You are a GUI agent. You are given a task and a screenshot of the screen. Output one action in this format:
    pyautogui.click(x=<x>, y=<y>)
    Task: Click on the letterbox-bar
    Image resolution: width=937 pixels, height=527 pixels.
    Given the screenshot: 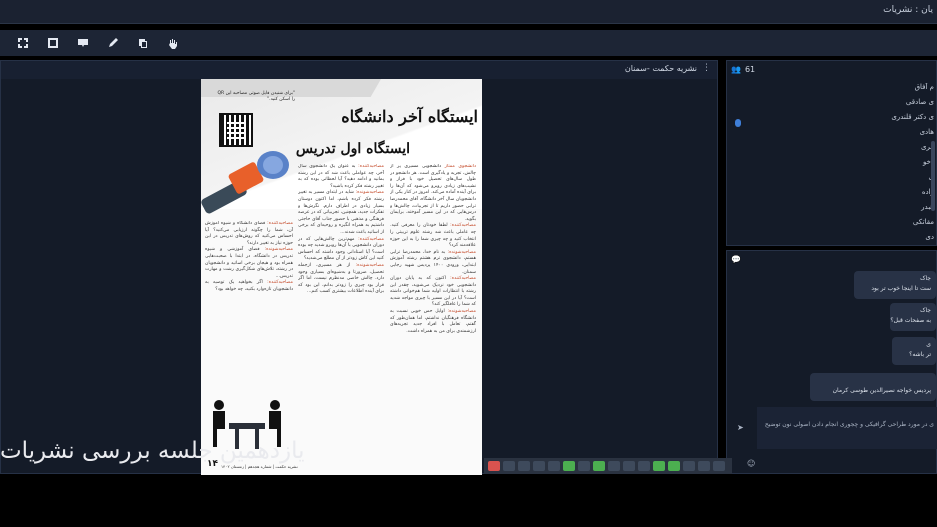 What is the action you would take?
    pyautogui.click(x=468, y=501)
    